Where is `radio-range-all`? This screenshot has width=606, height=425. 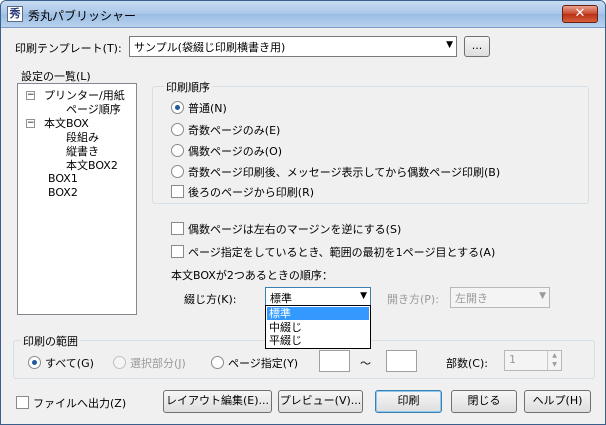 radio-range-all is located at coordinates (34, 362).